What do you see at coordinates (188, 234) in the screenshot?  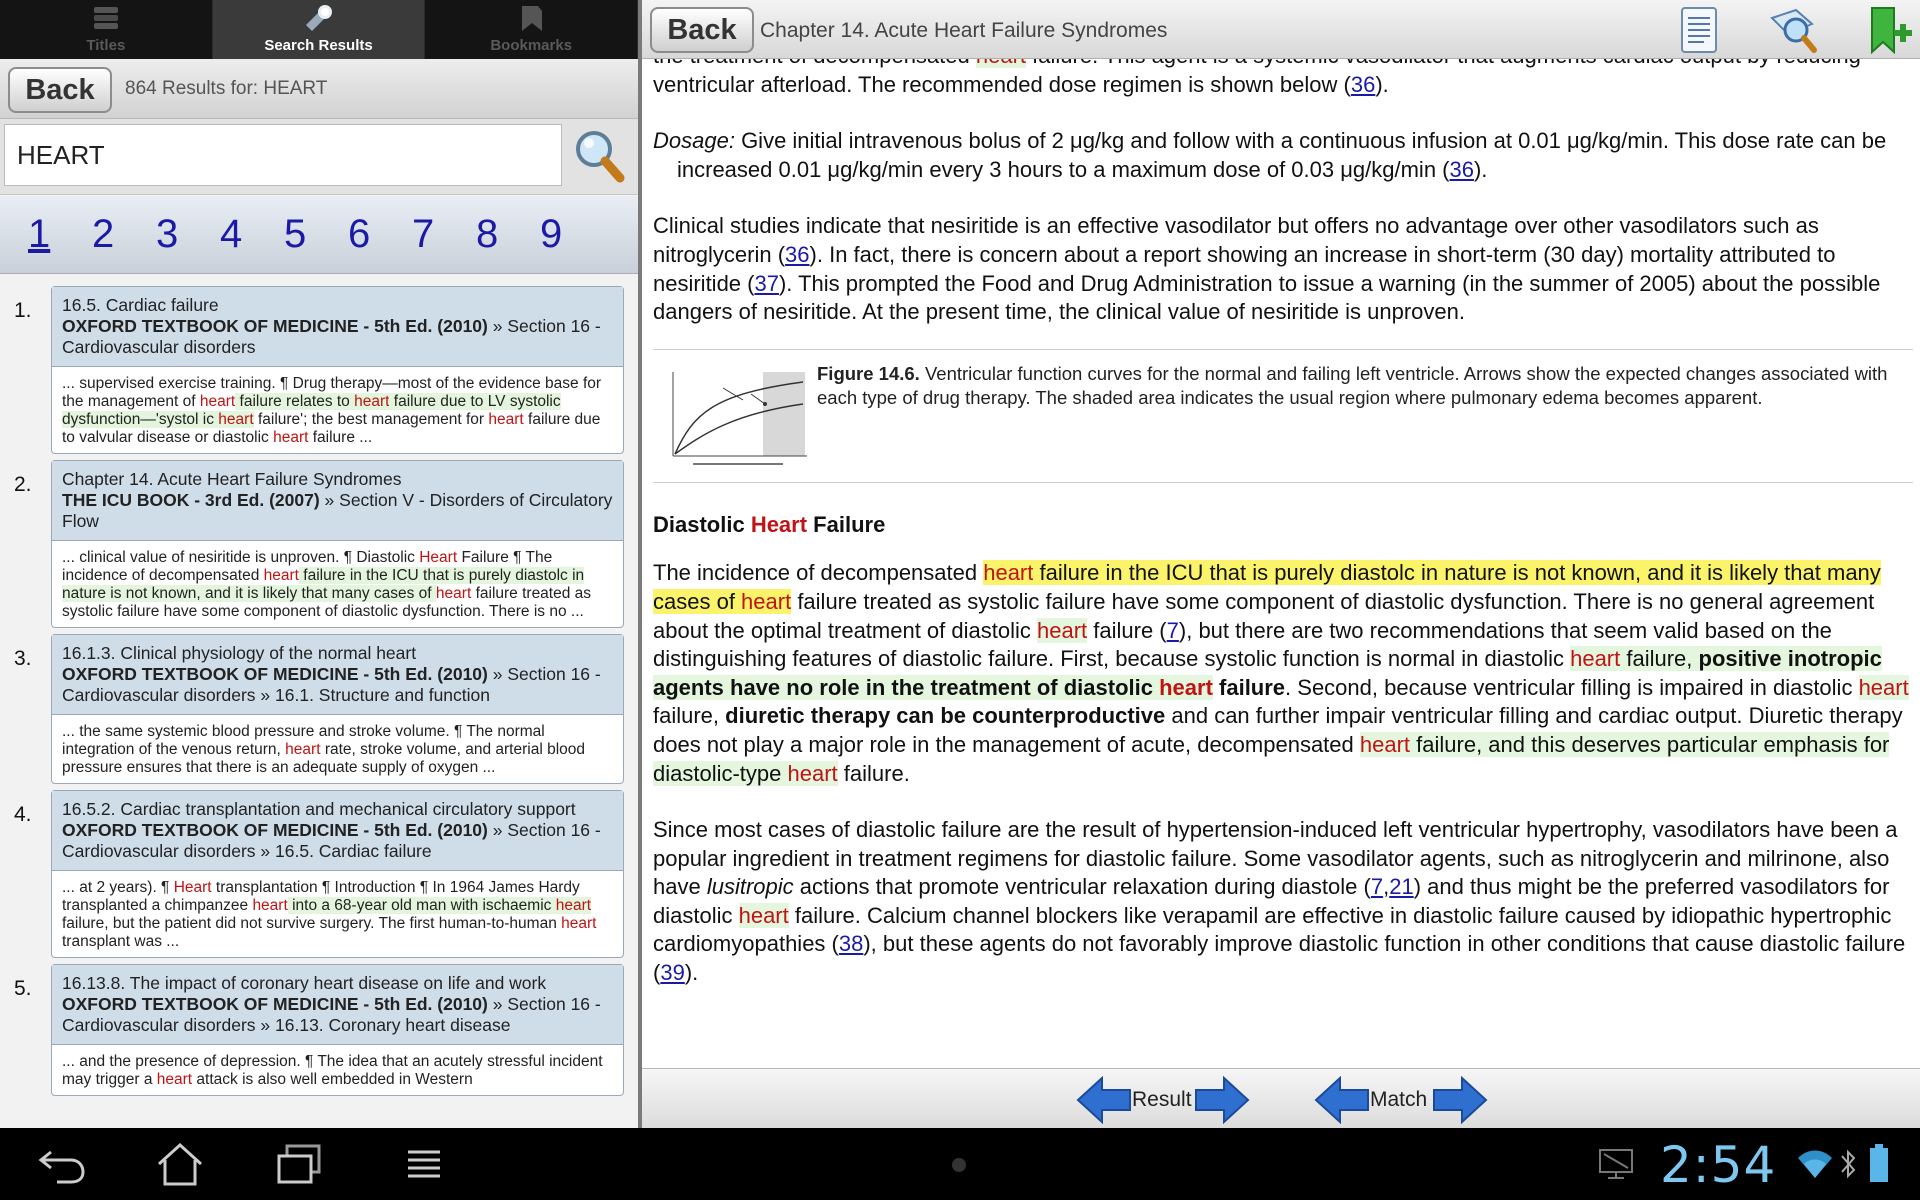 I see `page-3: 3` at bounding box center [188, 234].